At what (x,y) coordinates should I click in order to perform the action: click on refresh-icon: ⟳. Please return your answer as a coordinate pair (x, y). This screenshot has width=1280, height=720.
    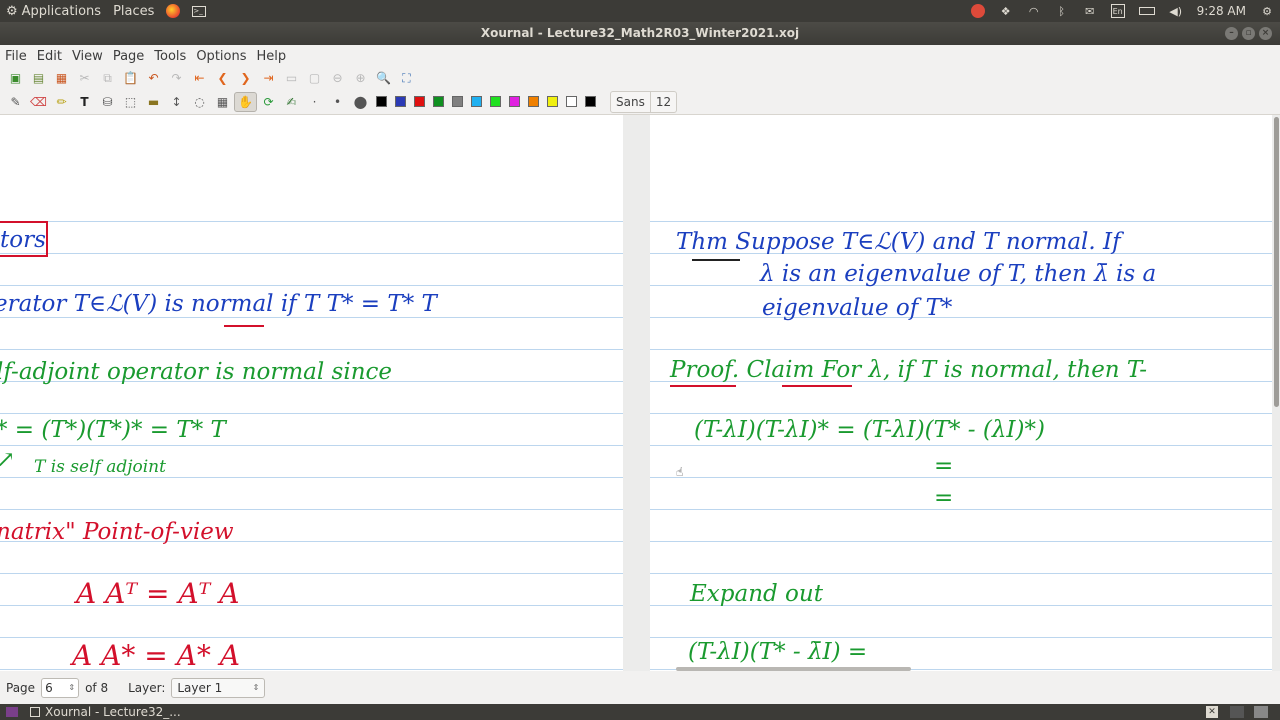
    Looking at the image, I should click on (268, 102).